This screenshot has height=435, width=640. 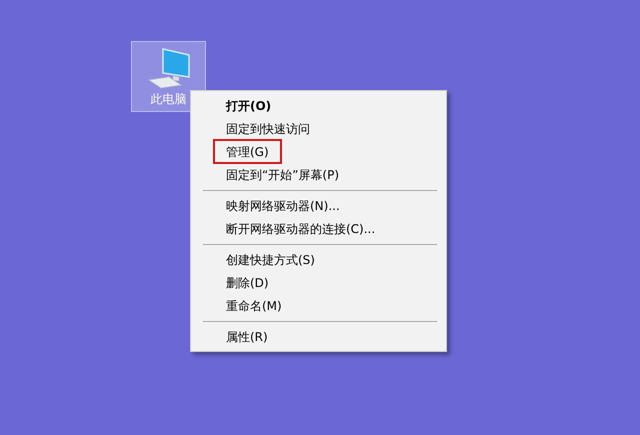 I want to click on menu-item: 固定到“开始”屏幕(P), so click(x=282, y=174).